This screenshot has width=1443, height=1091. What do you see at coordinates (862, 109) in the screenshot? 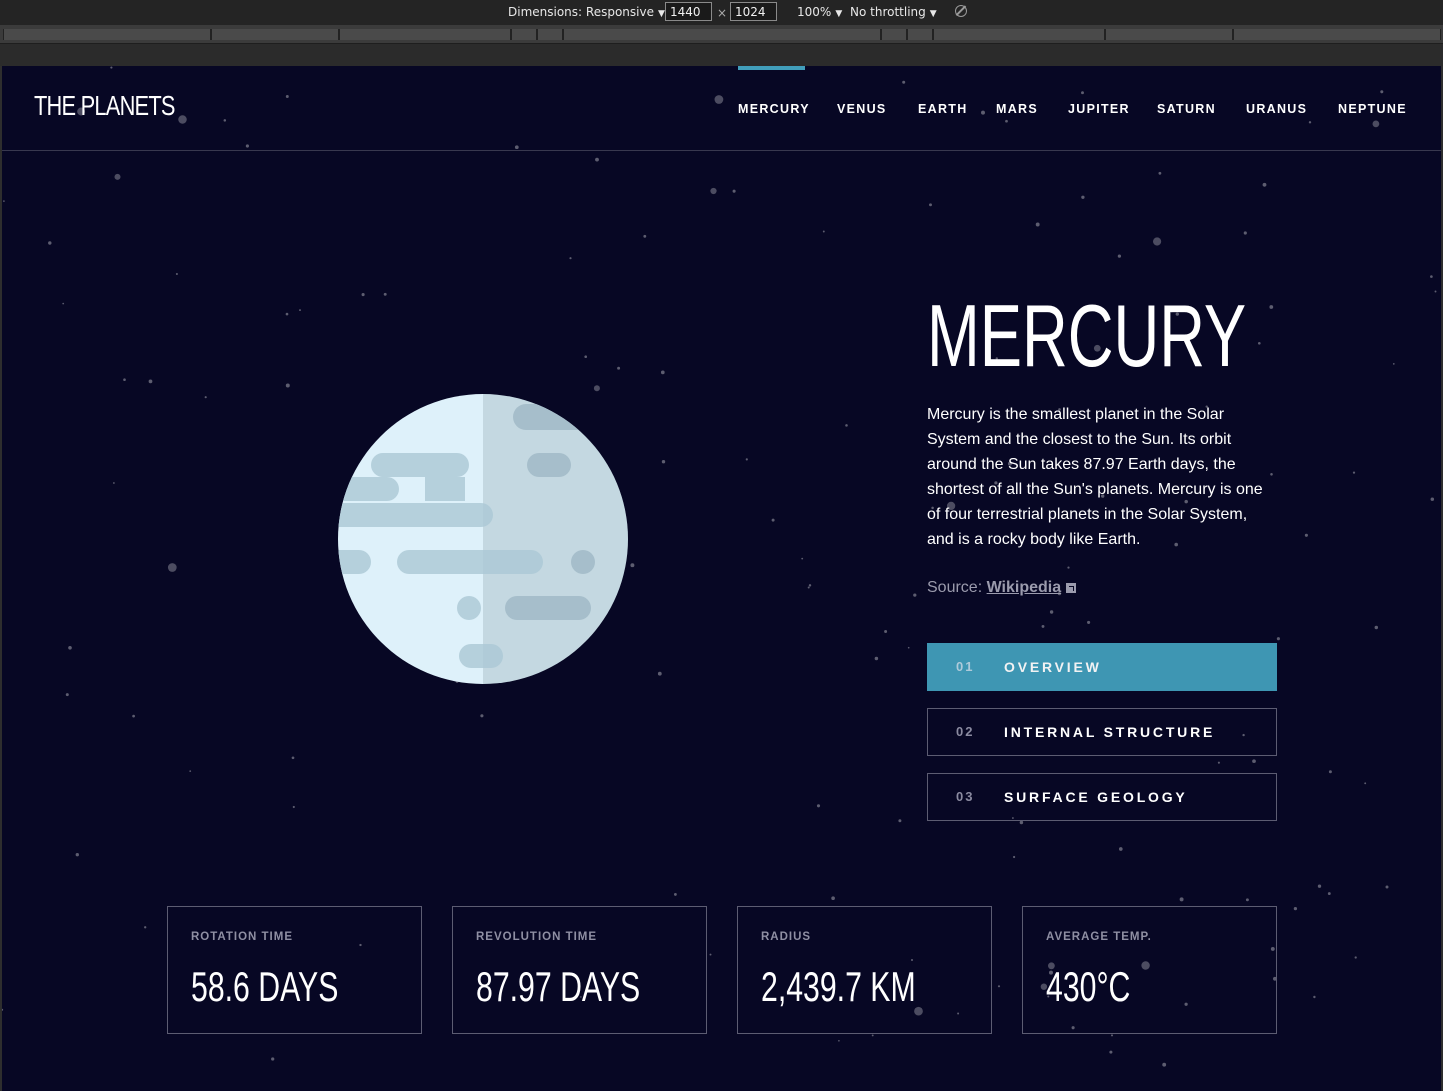
I see `nav-item-venus: VENUS` at bounding box center [862, 109].